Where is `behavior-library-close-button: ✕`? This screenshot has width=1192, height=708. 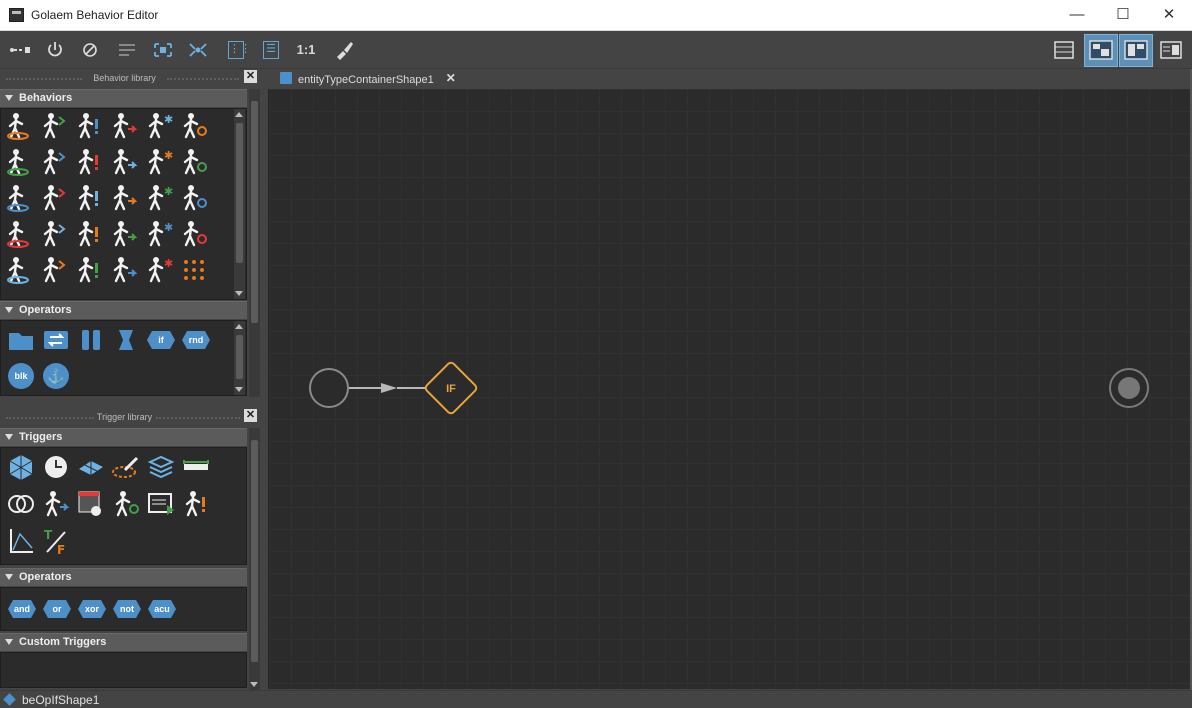 behavior-library-close-button: ✕ is located at coordinates (250, 76).